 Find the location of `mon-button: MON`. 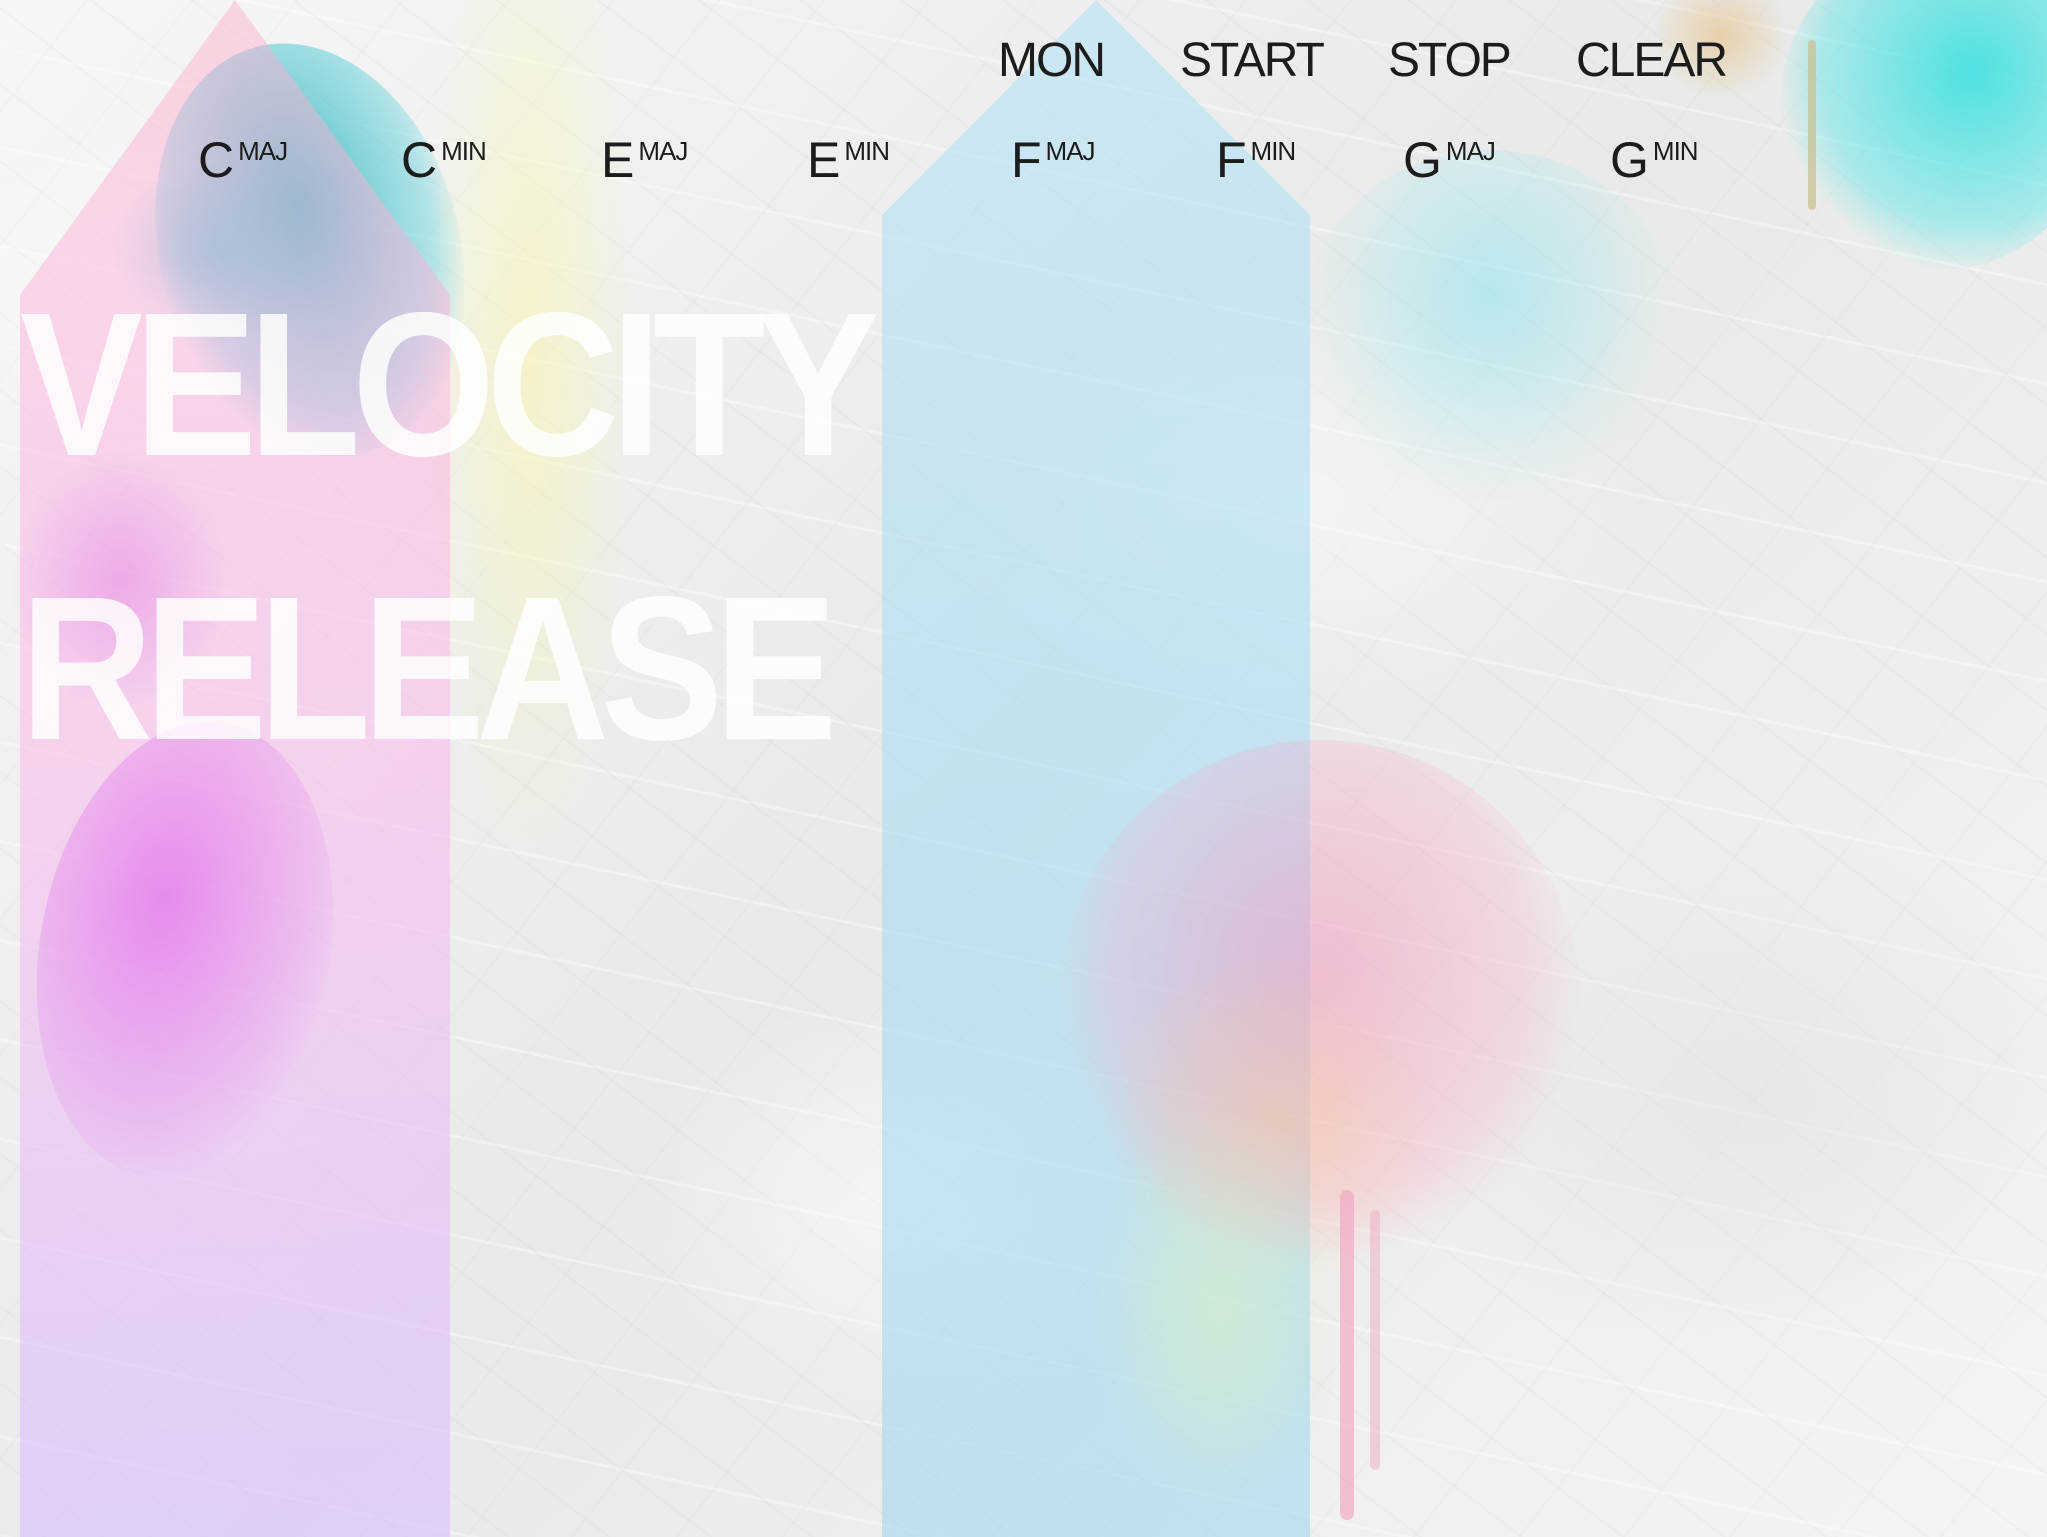

mon-button: MON is located at coordinates (1052, 61).